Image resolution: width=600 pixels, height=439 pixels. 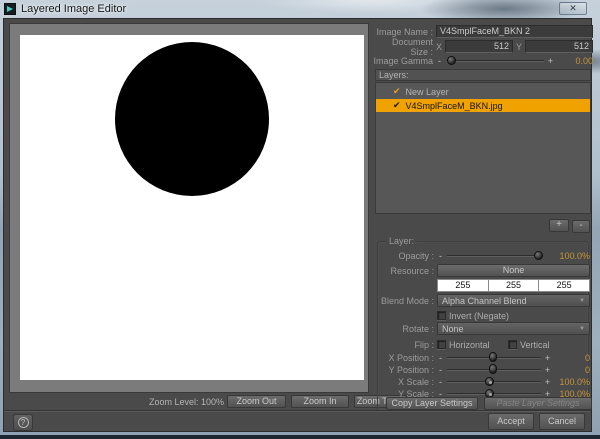 What do you see at coordinates (403, 60) in the screenshot?
I see `image-gamma-label: Image Gamma` at bounding box center [403, 60].